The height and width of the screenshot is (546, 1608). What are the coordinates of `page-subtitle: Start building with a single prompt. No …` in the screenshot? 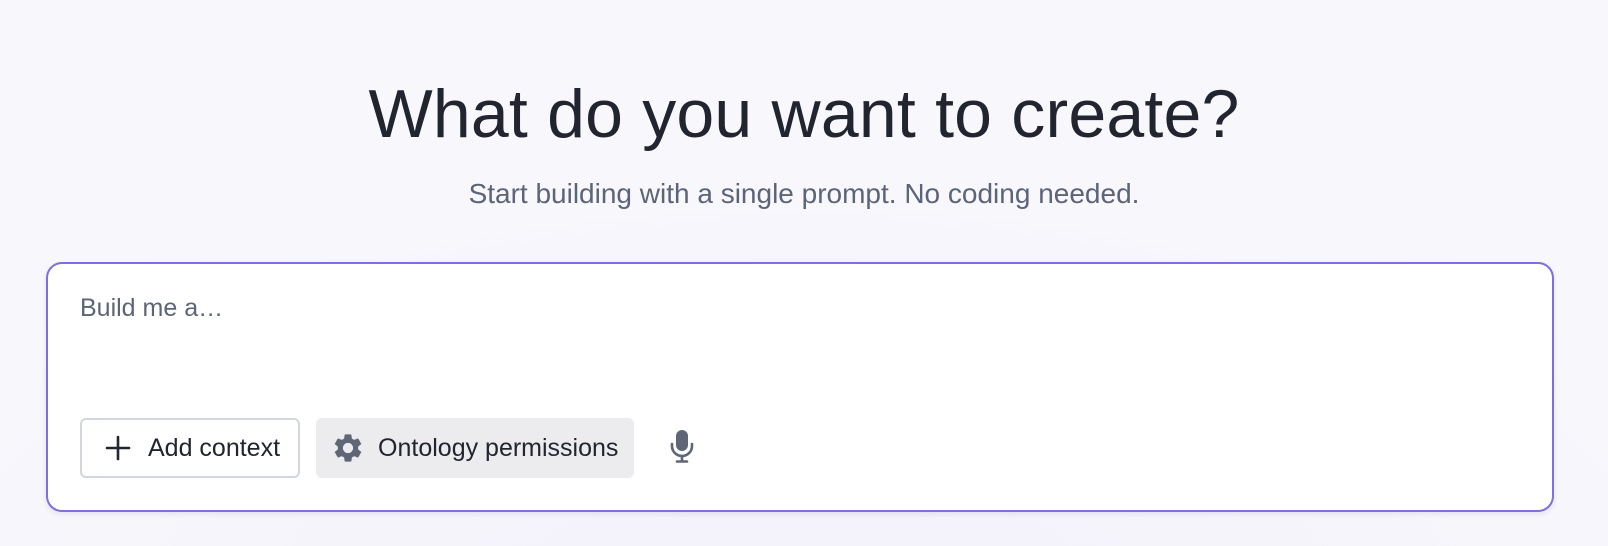 It's located at (804, 193).